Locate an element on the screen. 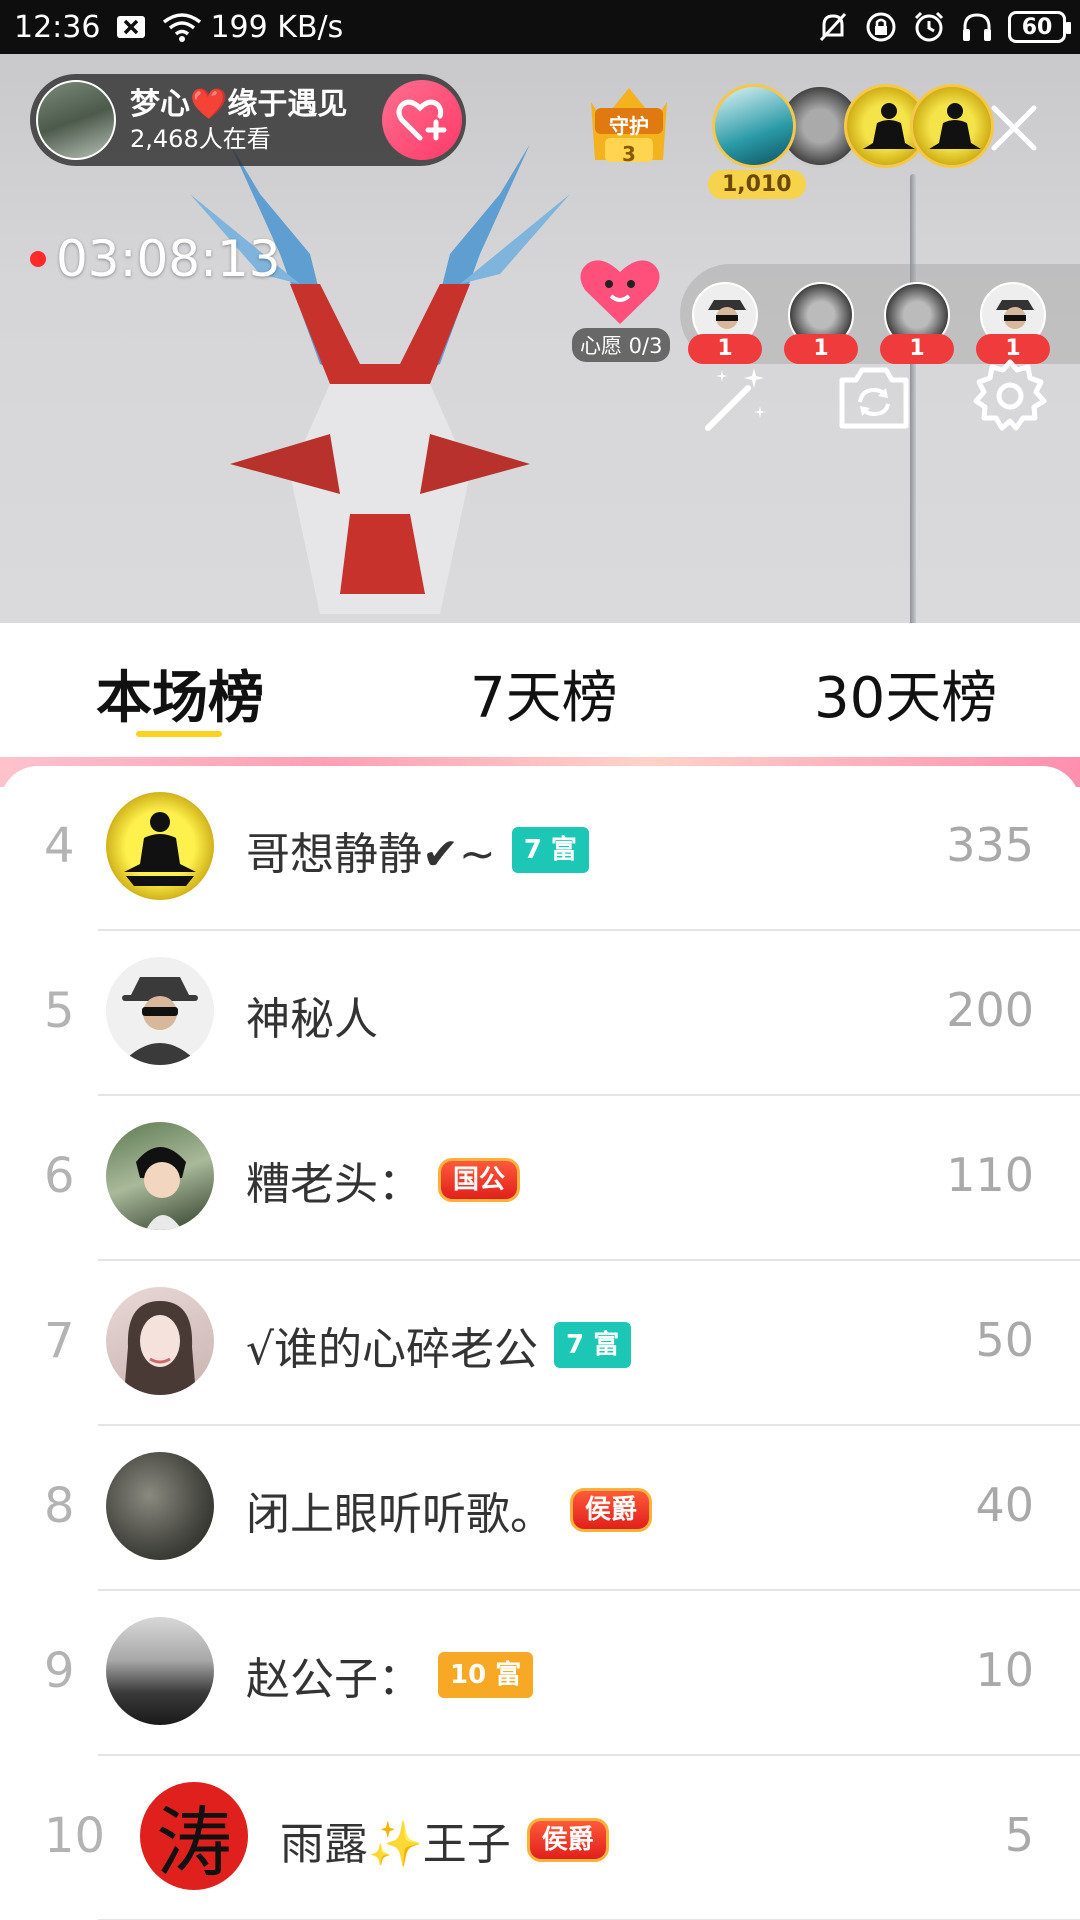 This screenshot has height=1920, width=1080. tab-7-days: 7天榜 is located at coordinates (544, 693).